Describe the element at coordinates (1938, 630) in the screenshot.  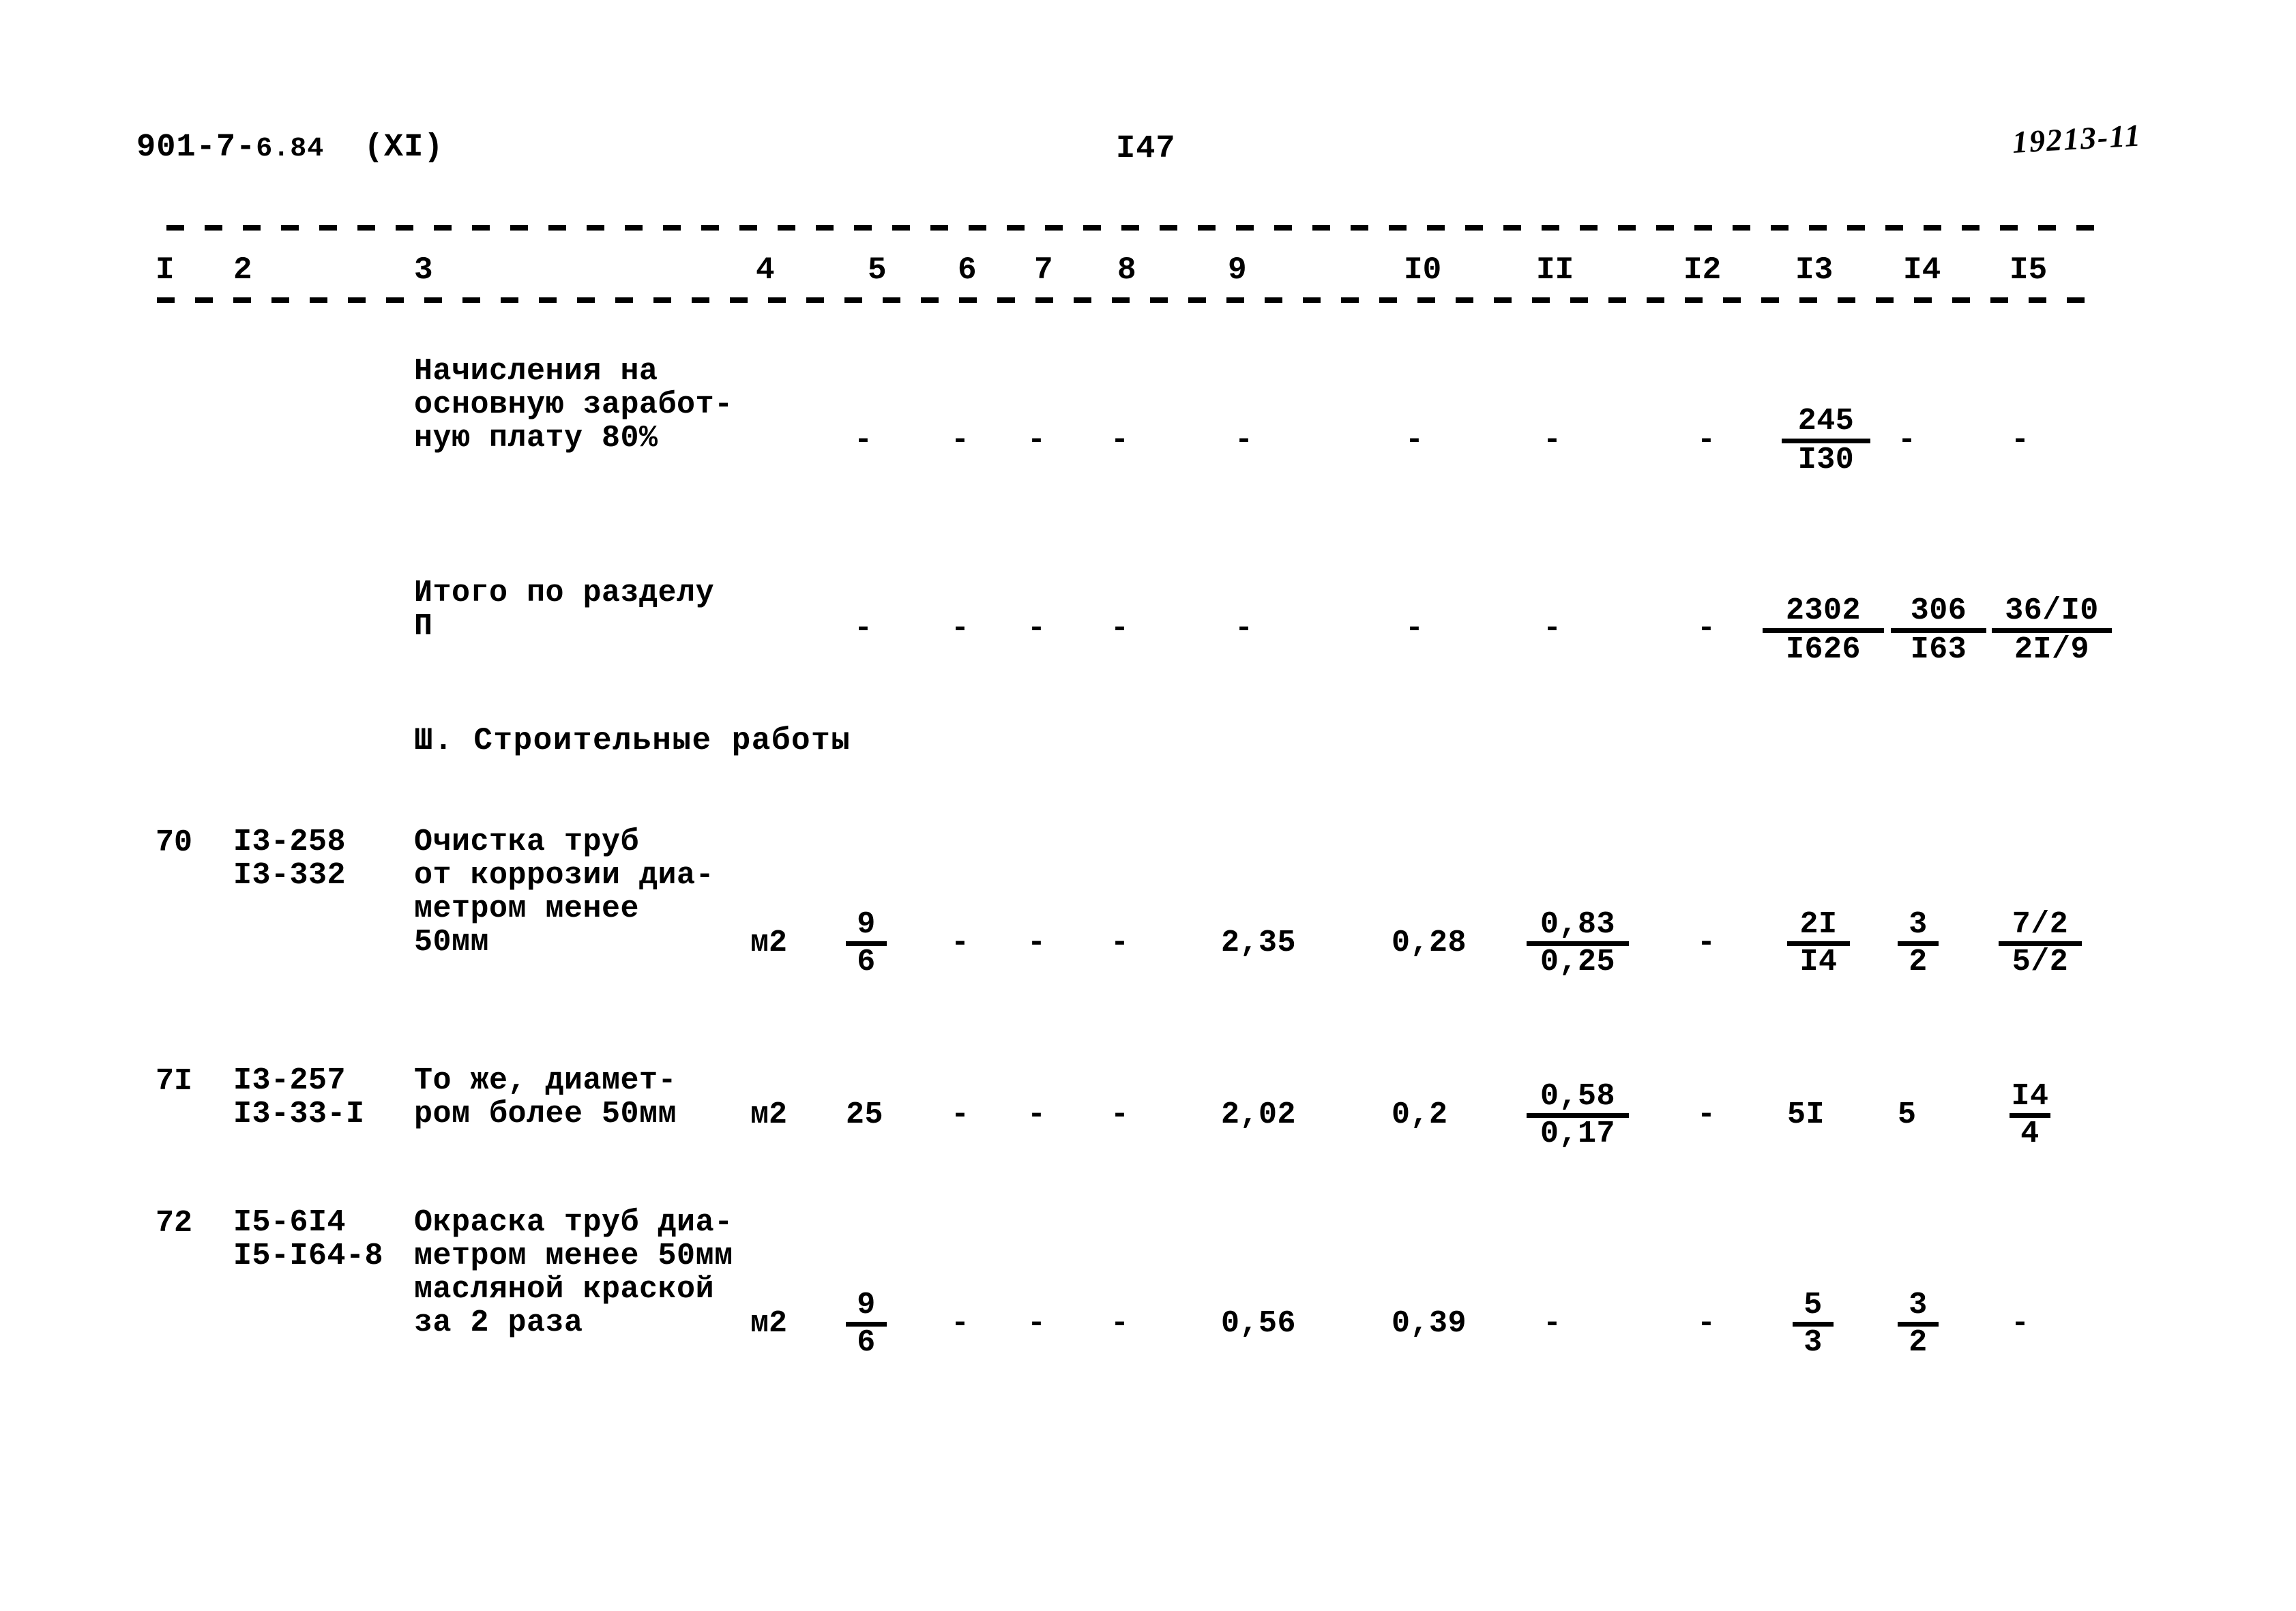
I see `cell-col14-fraction: 306 I63` at that location.